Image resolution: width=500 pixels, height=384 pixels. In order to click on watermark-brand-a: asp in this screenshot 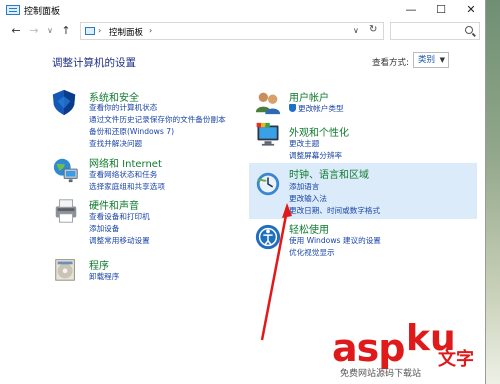, I will do `click(368, 348)`.